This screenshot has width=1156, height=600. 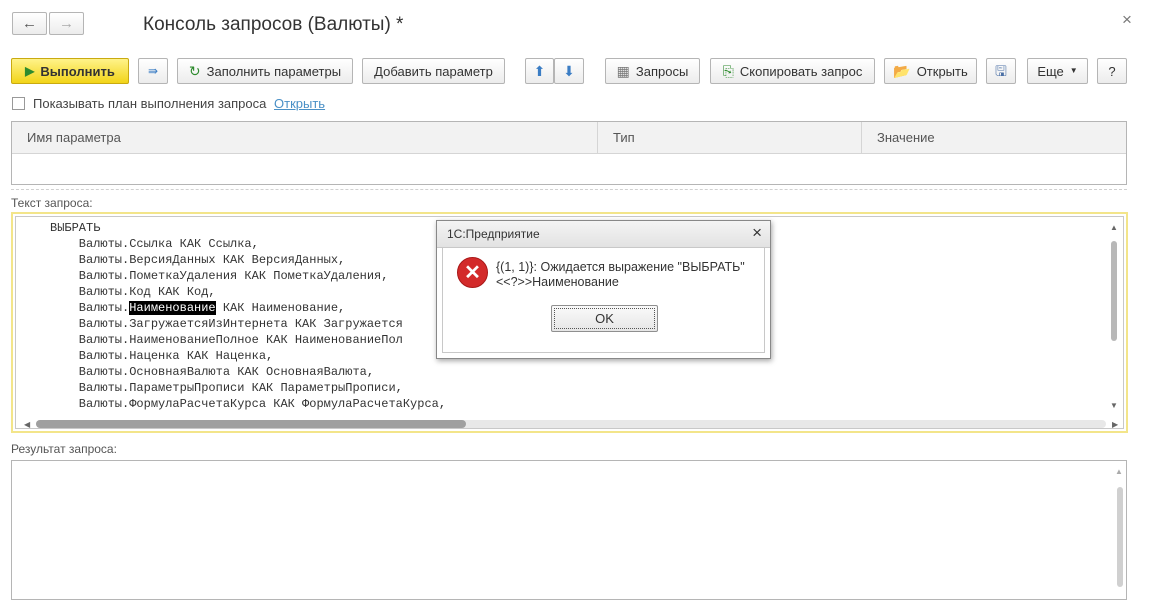 What do you see at coordinates (273, 24) in the screenshot?
I see `window-title: Консоль запросов (Валюты) *` at bounding box center [273, 24].